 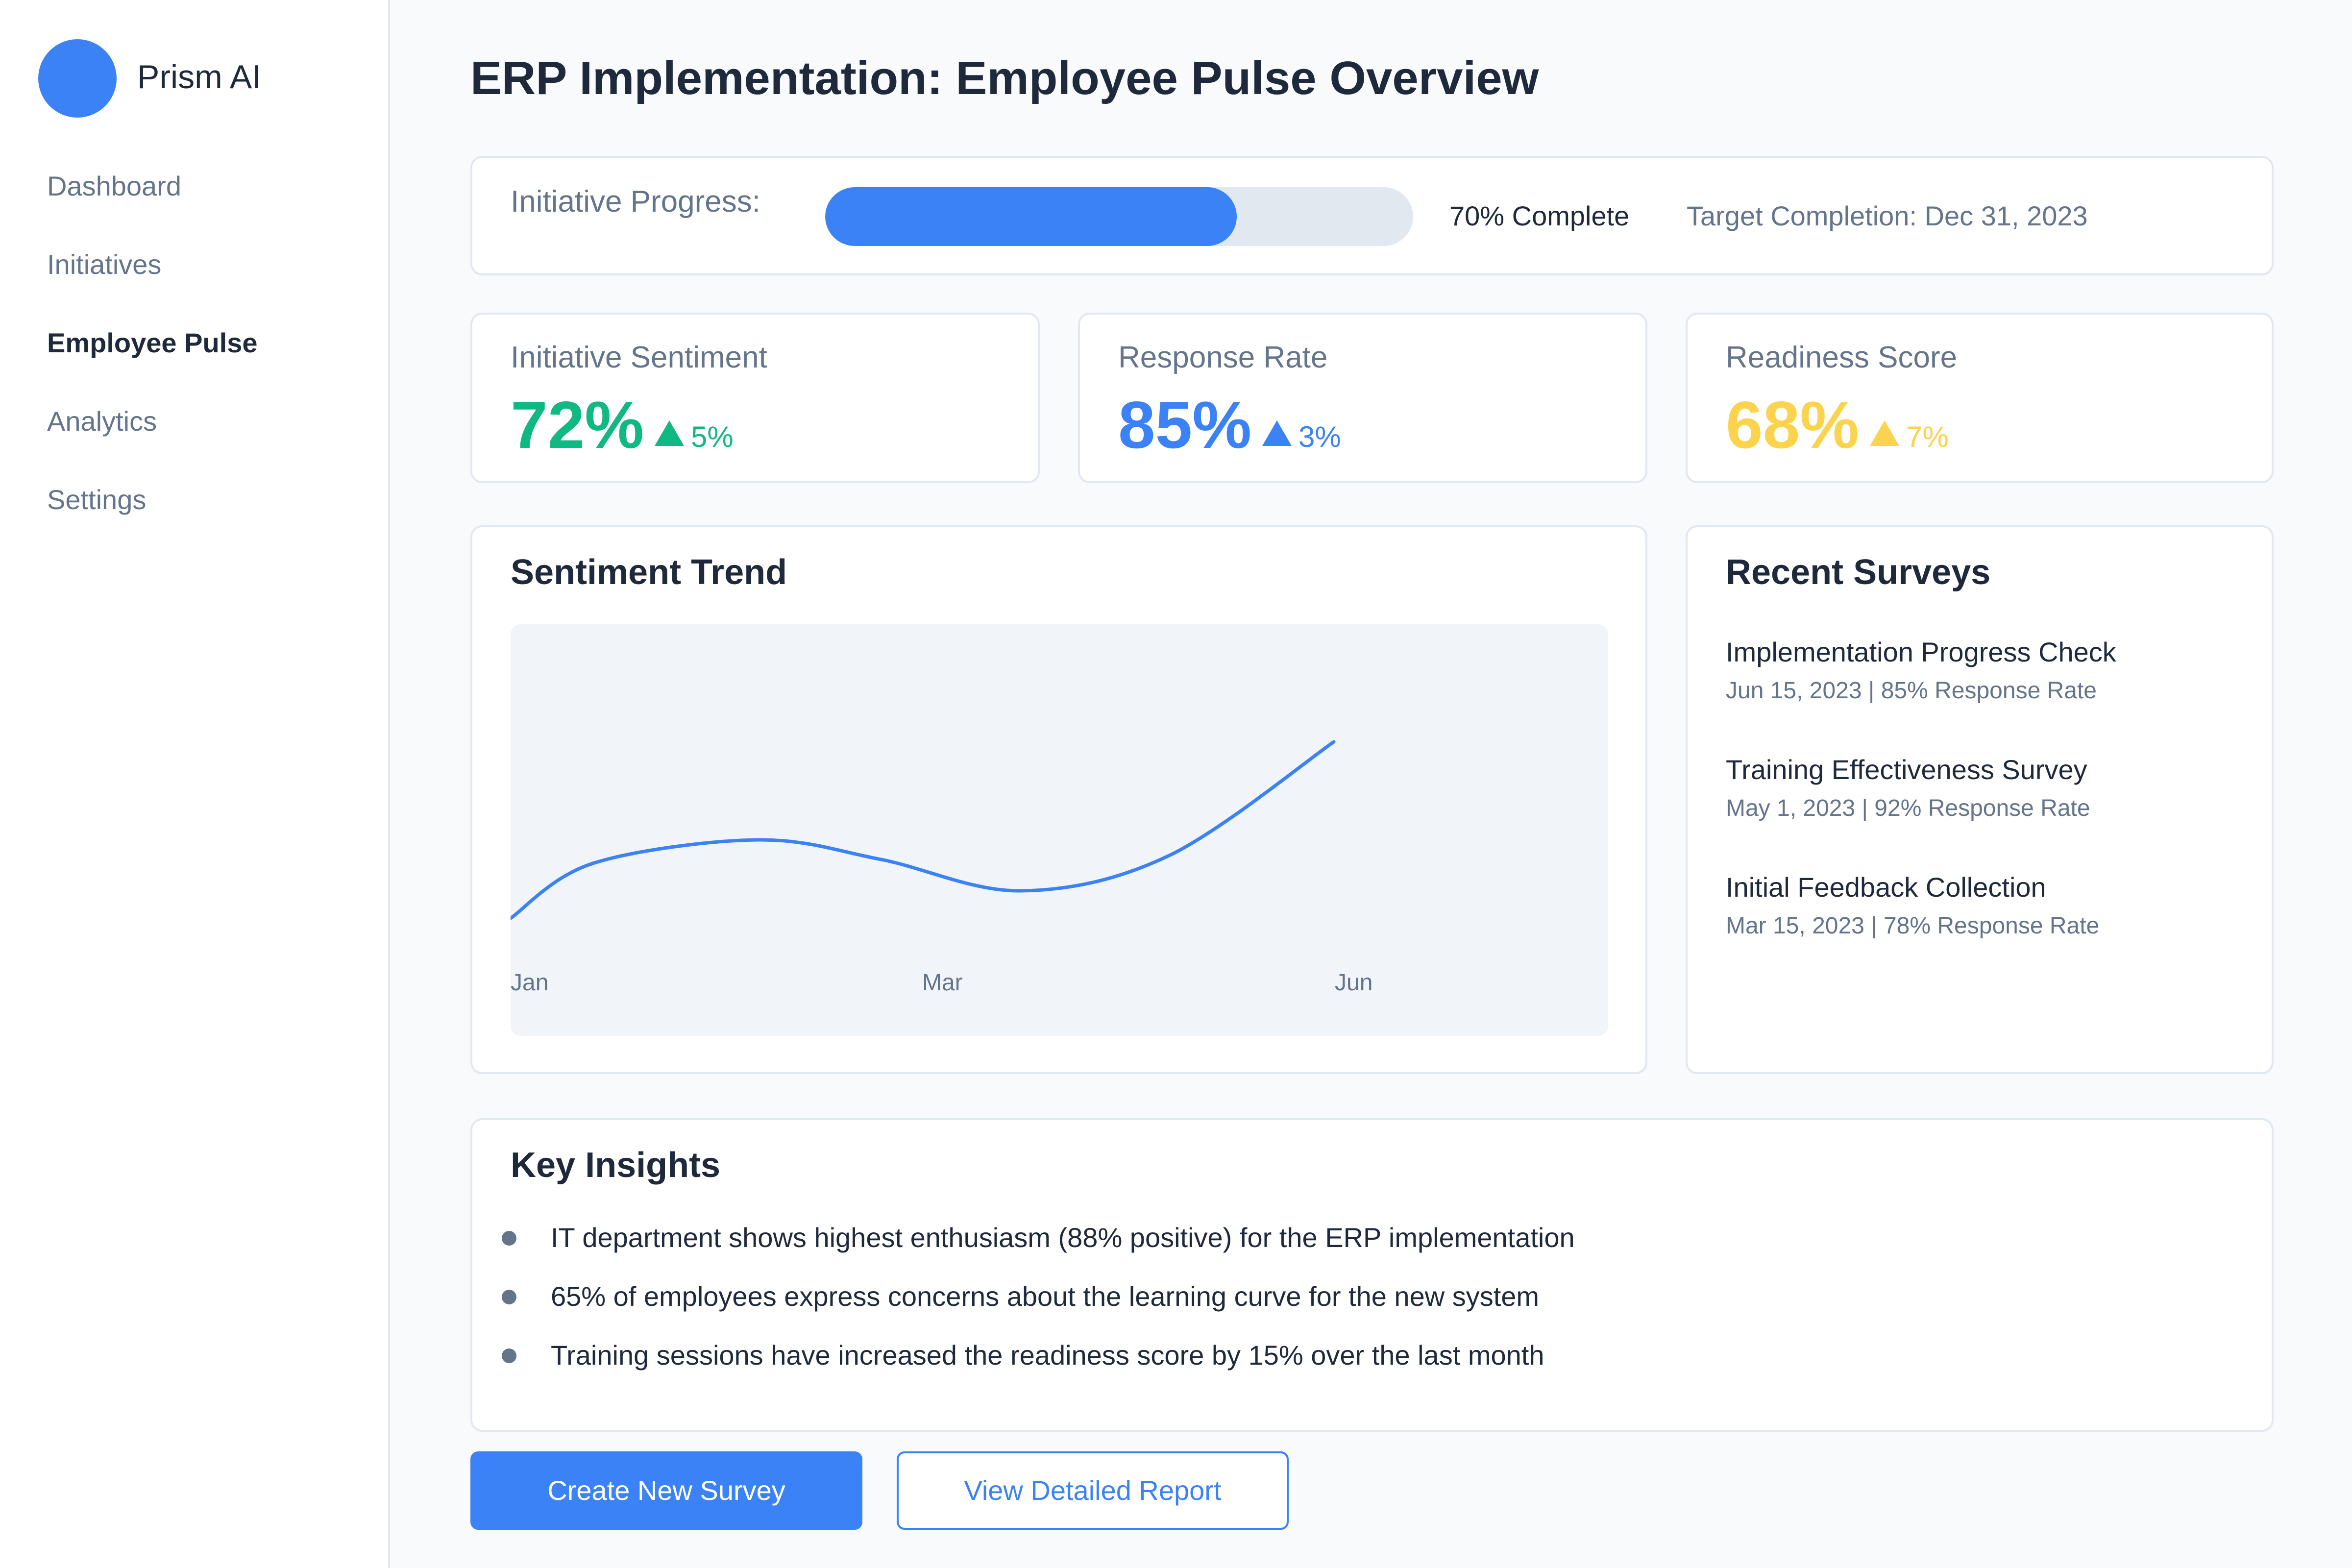 I want to click on progress-bar, so click(x=1119, y=217).